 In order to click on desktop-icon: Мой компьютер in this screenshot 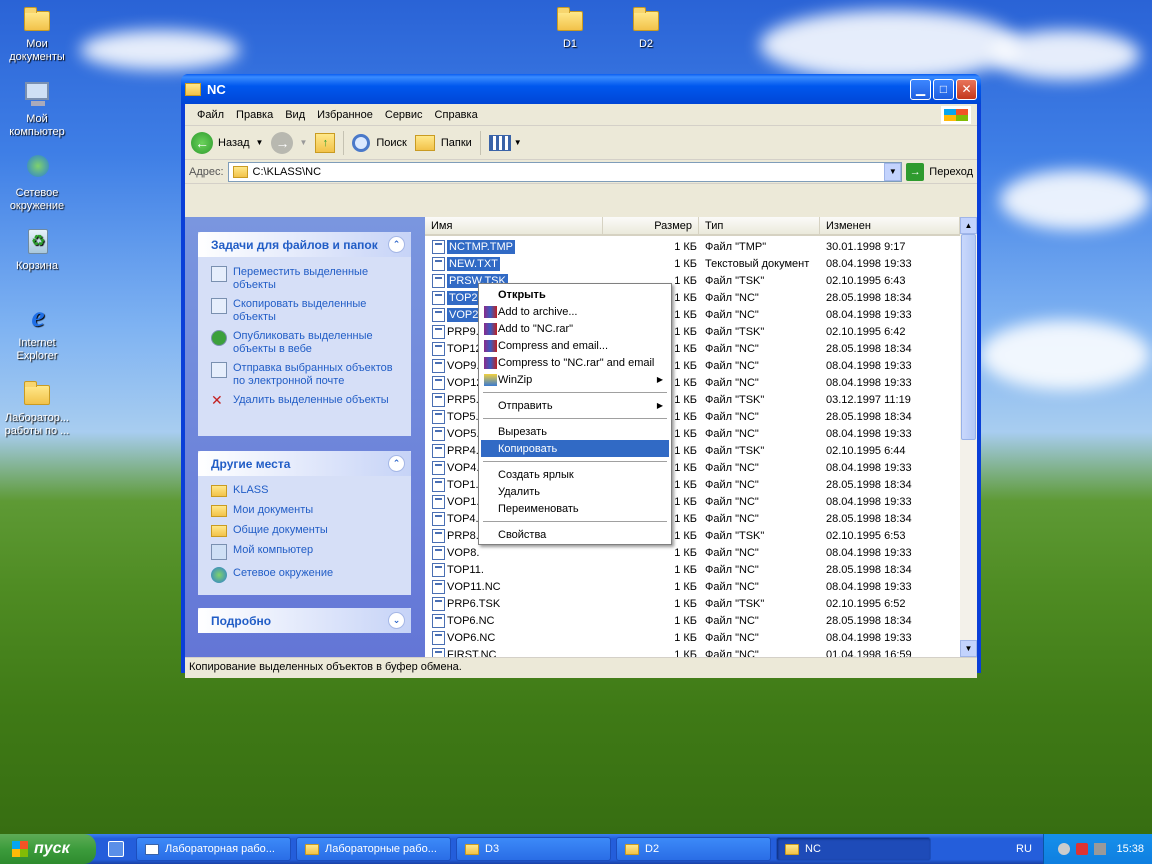, I will do `click(37, 108)`.